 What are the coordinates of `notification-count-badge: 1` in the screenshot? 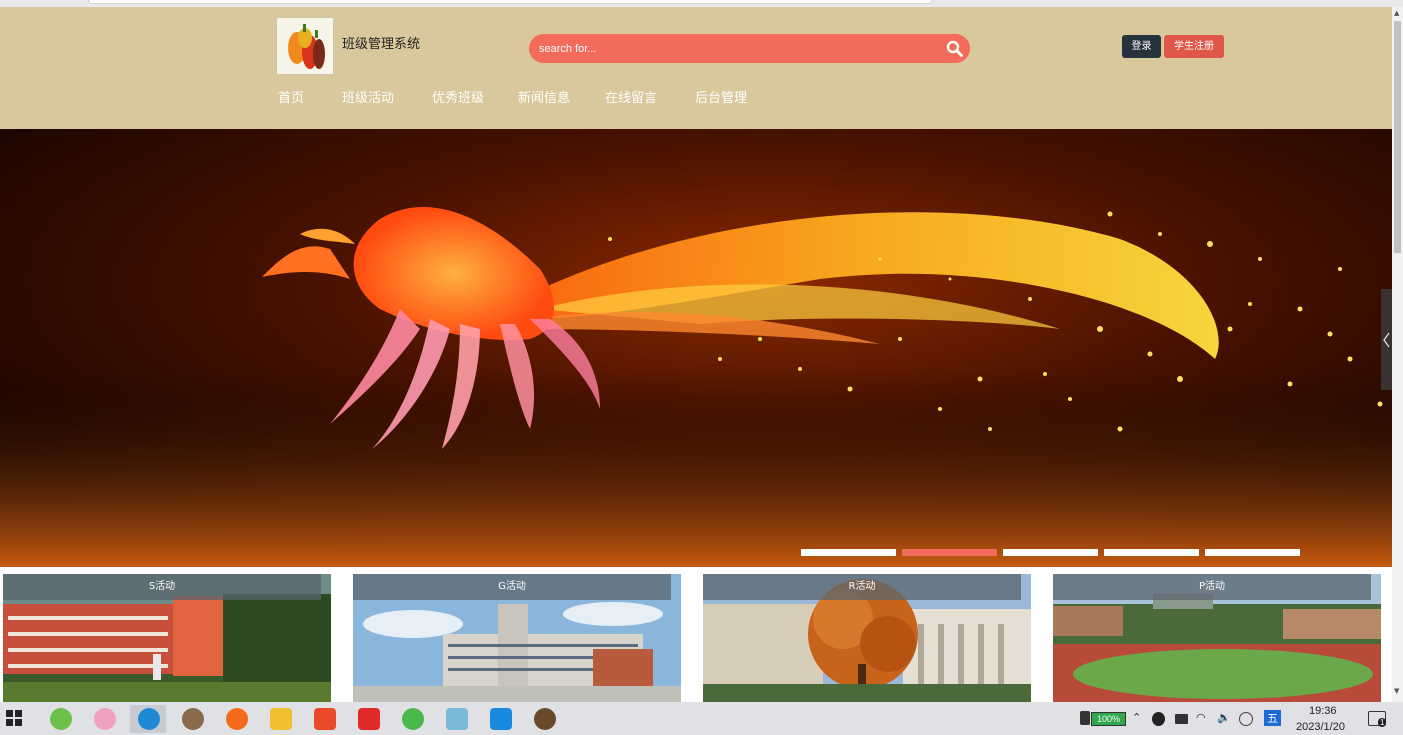 It's located at (1382, 722).